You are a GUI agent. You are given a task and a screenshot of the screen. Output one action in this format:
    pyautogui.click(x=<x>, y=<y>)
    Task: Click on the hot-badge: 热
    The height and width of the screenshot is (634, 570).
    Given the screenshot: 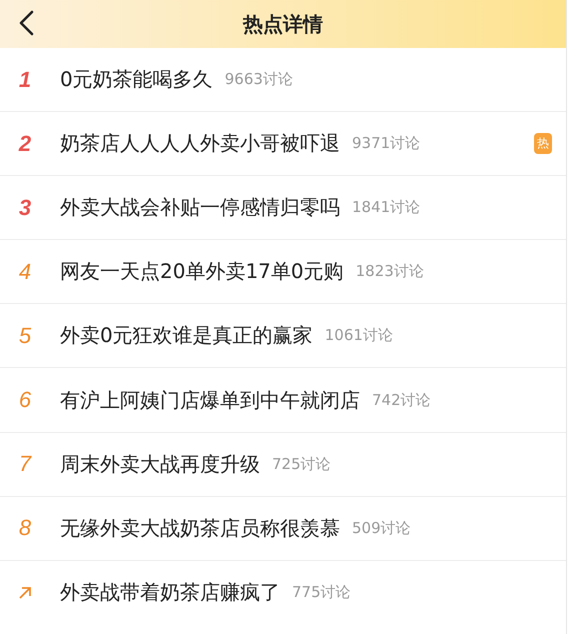 What is the action you would take?
    pyautogui.click(x=543, y=143)
    